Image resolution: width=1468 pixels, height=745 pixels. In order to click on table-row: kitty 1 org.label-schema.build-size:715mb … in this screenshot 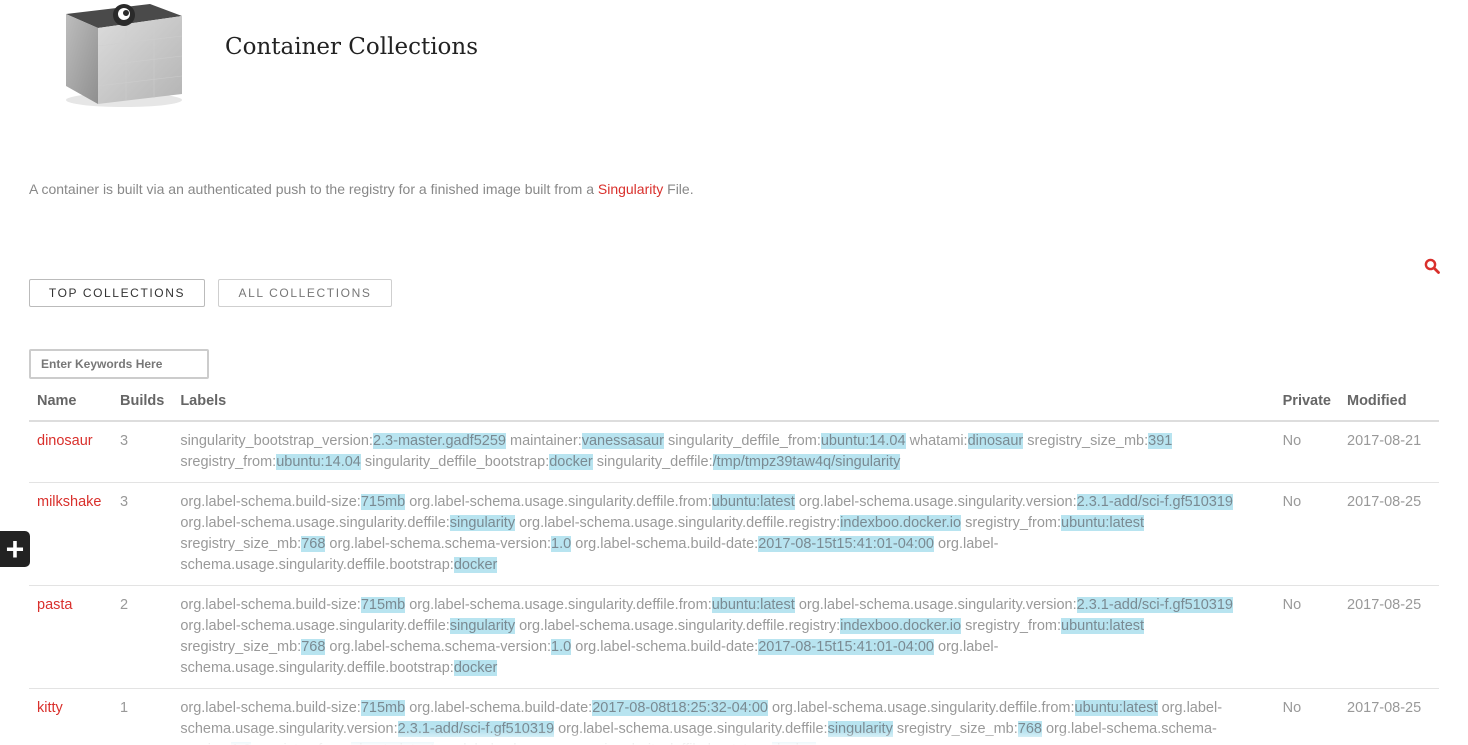, I will do `click(734, 716)`.